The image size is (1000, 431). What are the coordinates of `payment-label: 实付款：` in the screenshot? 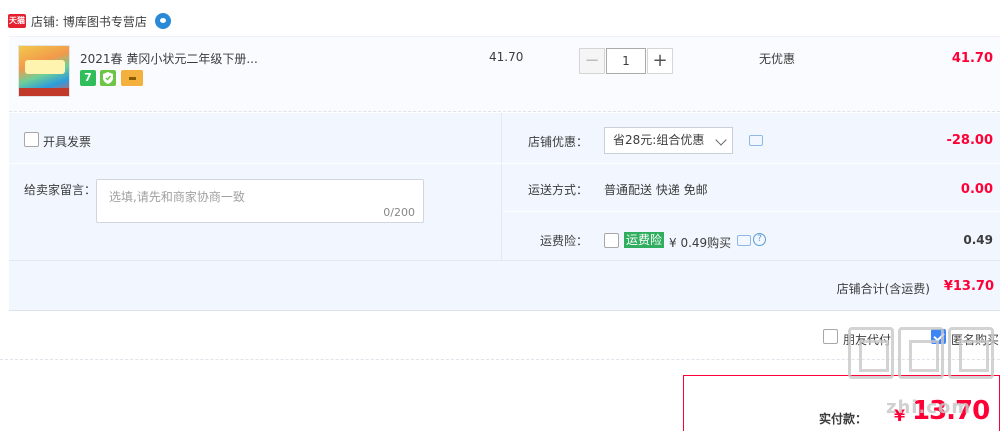 It's located at (843, 419).